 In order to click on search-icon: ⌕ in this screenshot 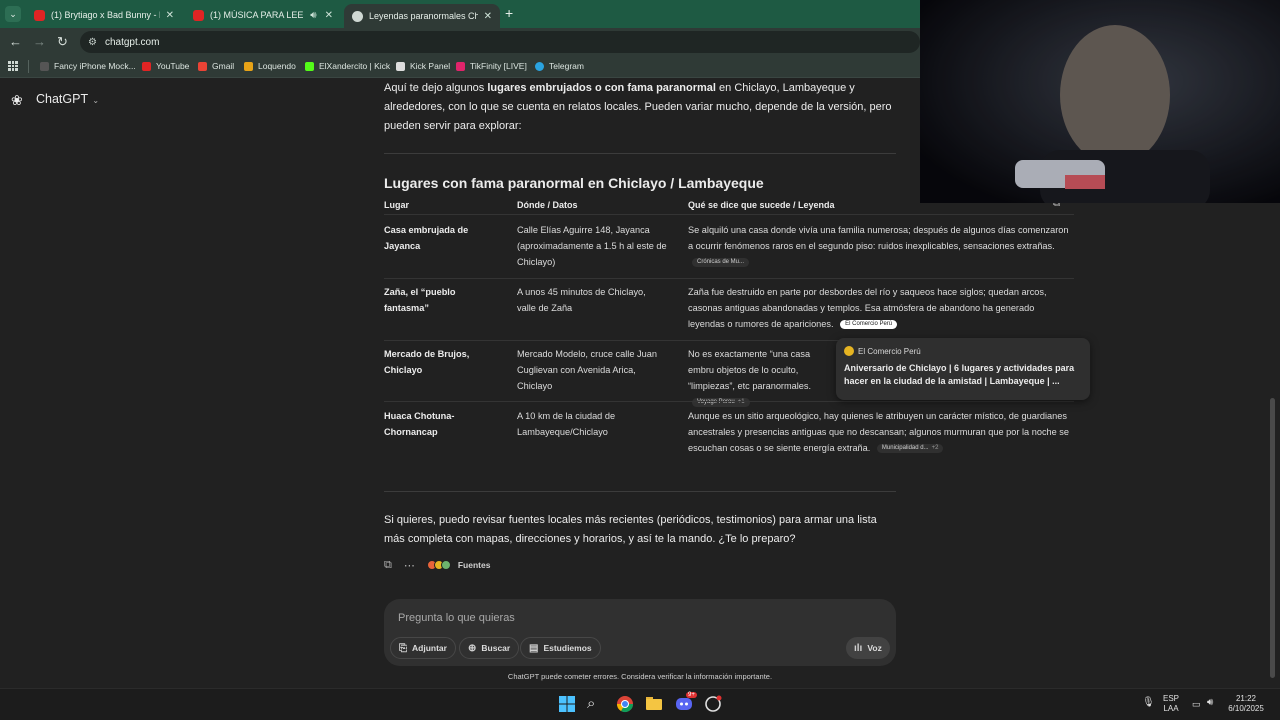, I will do `click(597, 705)`.